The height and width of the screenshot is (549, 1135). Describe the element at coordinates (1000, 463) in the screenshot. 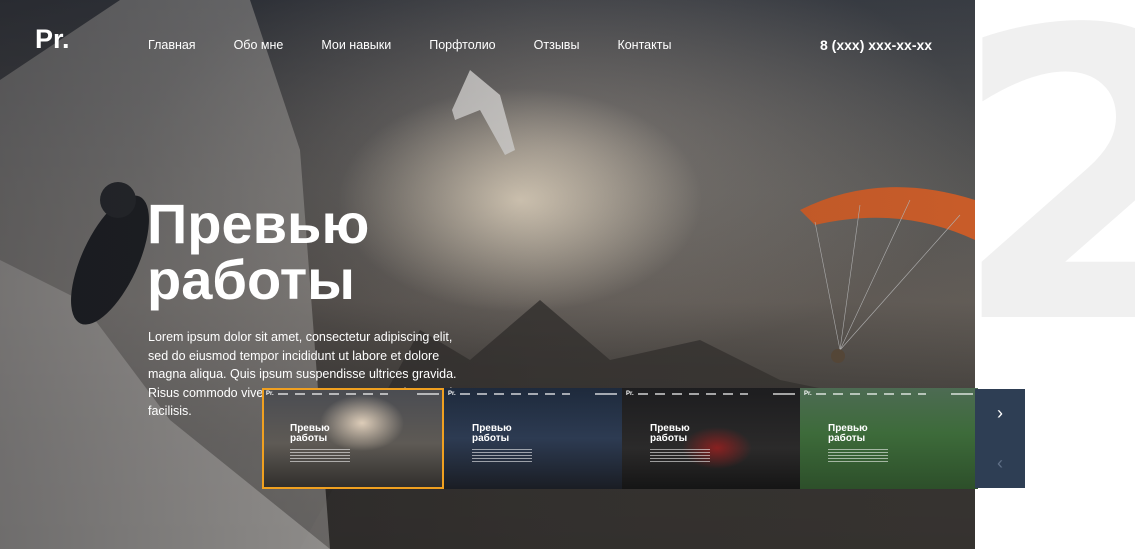

I see `chevron-left-icon: ‹` at that location.